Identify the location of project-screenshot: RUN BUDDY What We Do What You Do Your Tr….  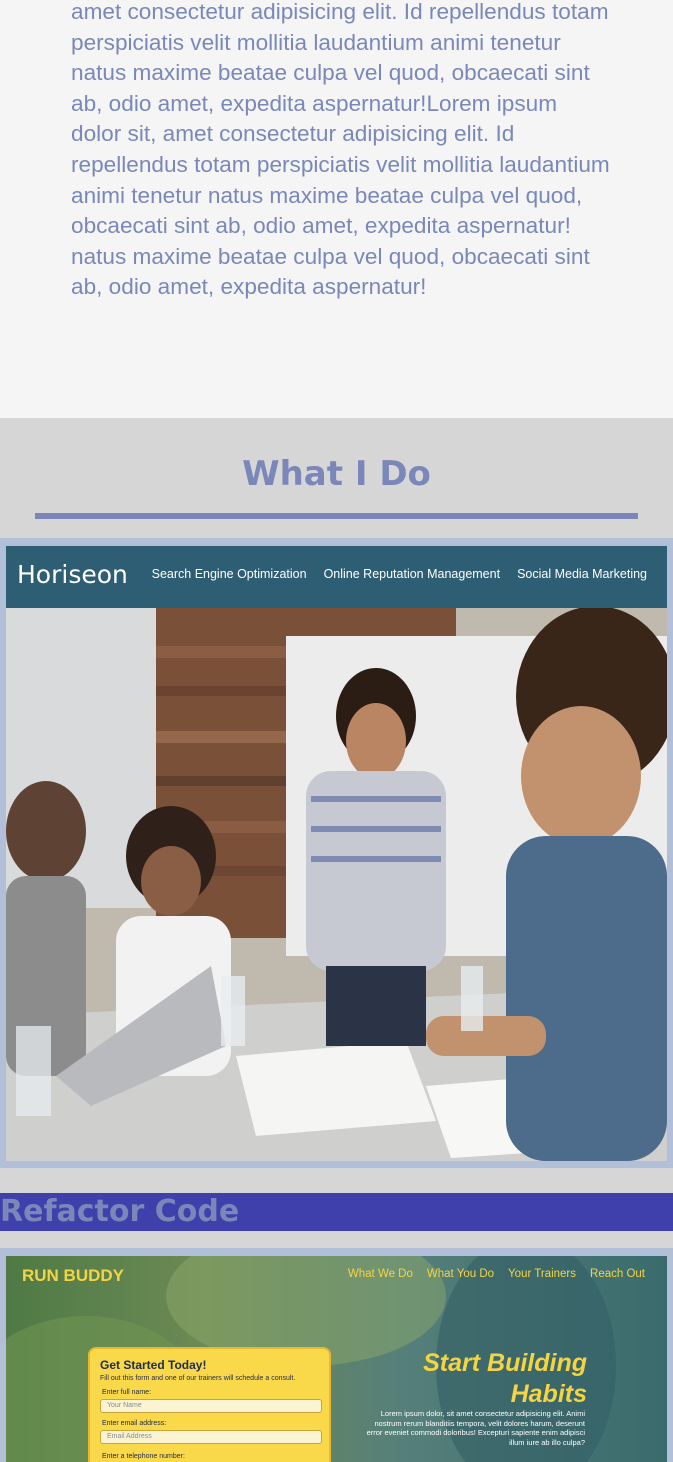
(336, 1359).